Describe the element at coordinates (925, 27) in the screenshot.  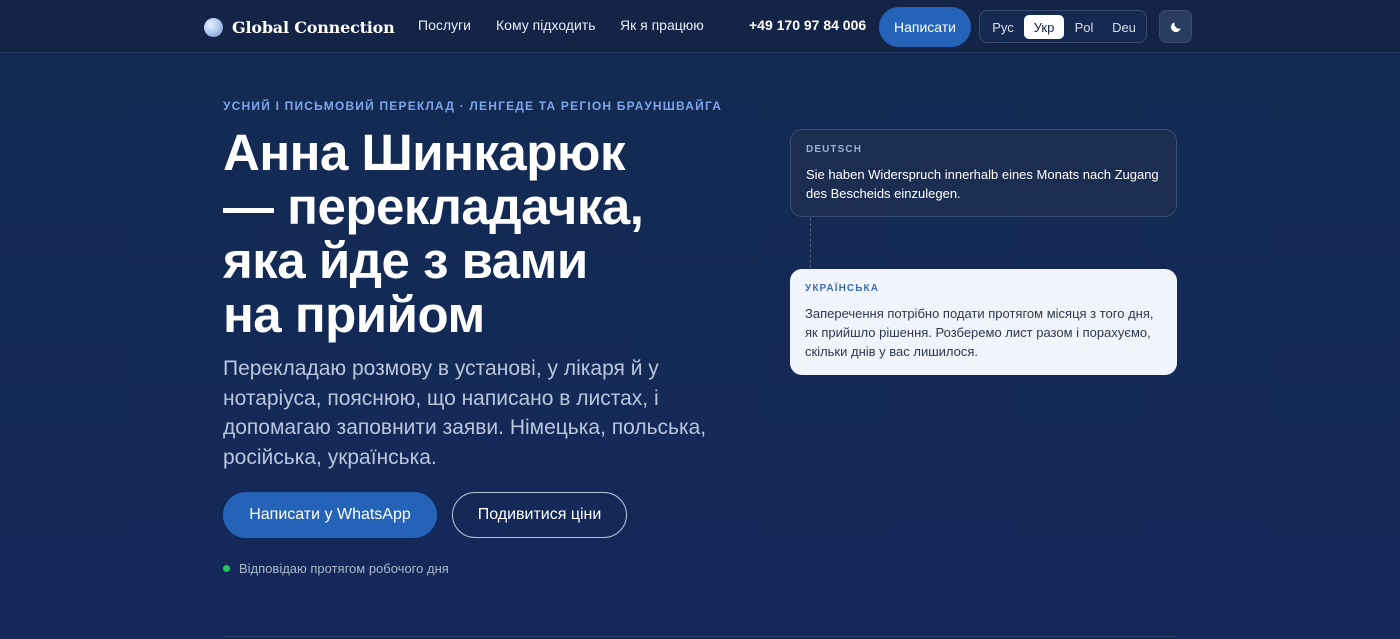
I see `write-button: Написати` at that location.